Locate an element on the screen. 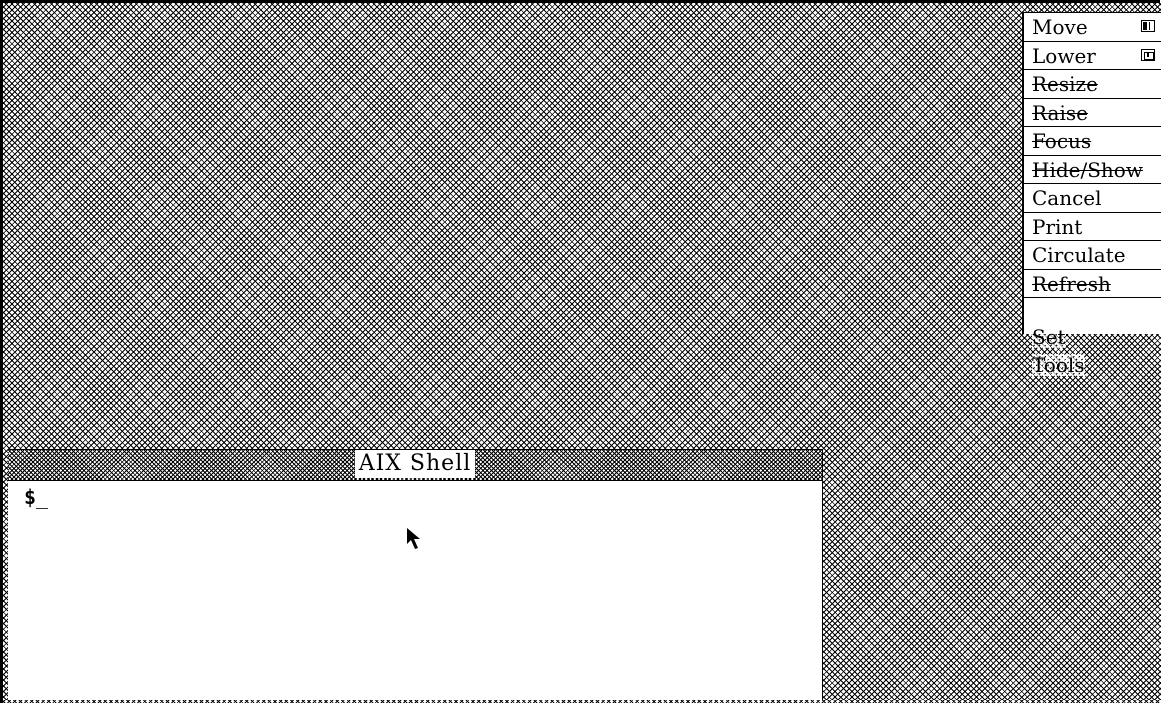 The image size is (1161, 703). menu-item-move: Move is located at coordinates (1092, 27).